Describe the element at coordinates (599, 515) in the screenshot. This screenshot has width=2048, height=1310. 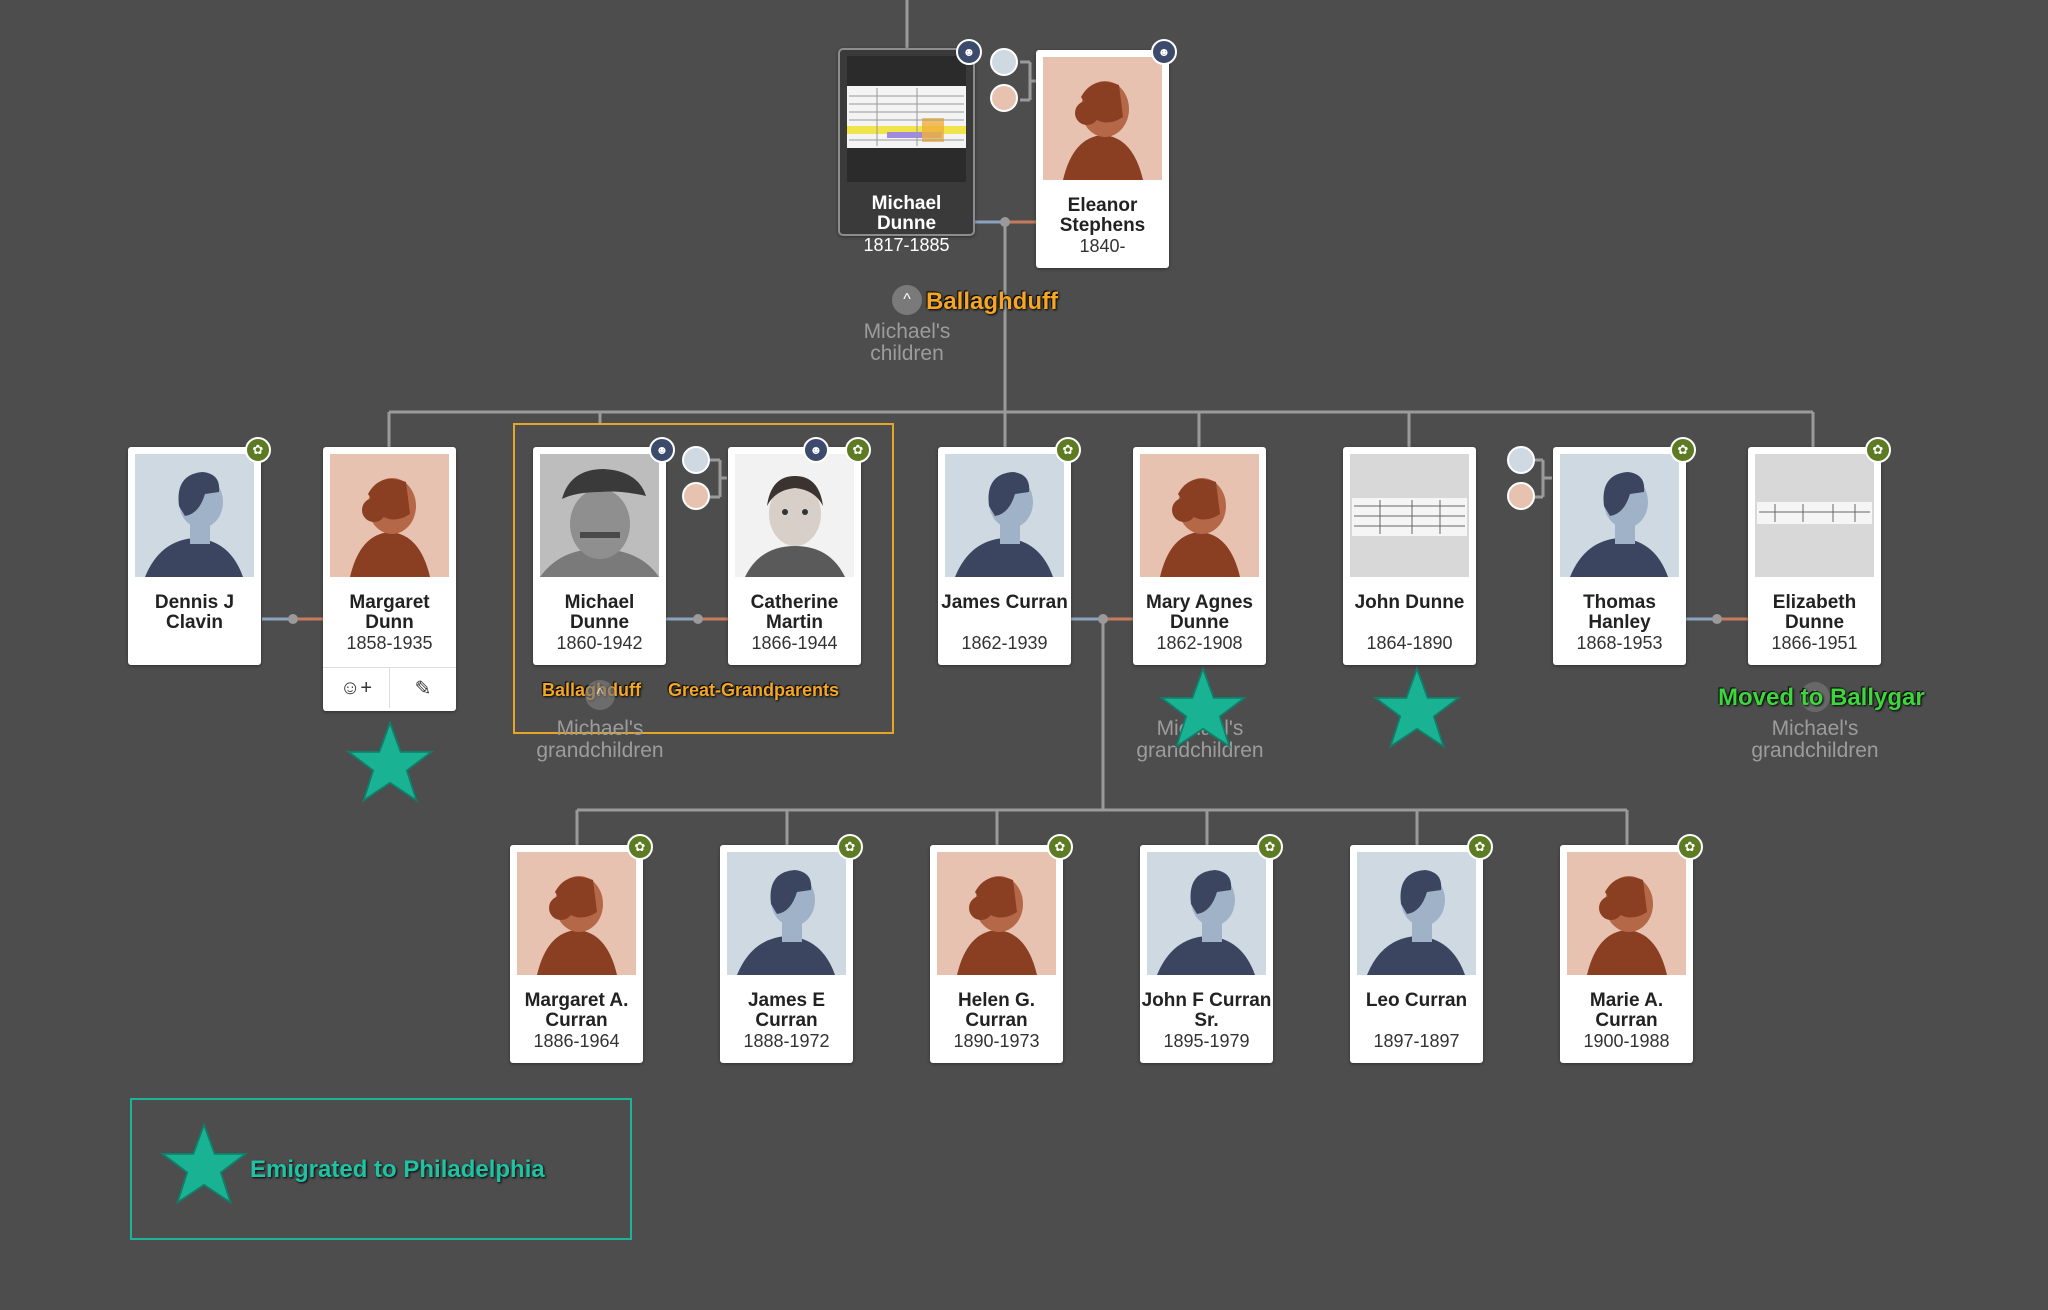
I see `person-photo` at that location.